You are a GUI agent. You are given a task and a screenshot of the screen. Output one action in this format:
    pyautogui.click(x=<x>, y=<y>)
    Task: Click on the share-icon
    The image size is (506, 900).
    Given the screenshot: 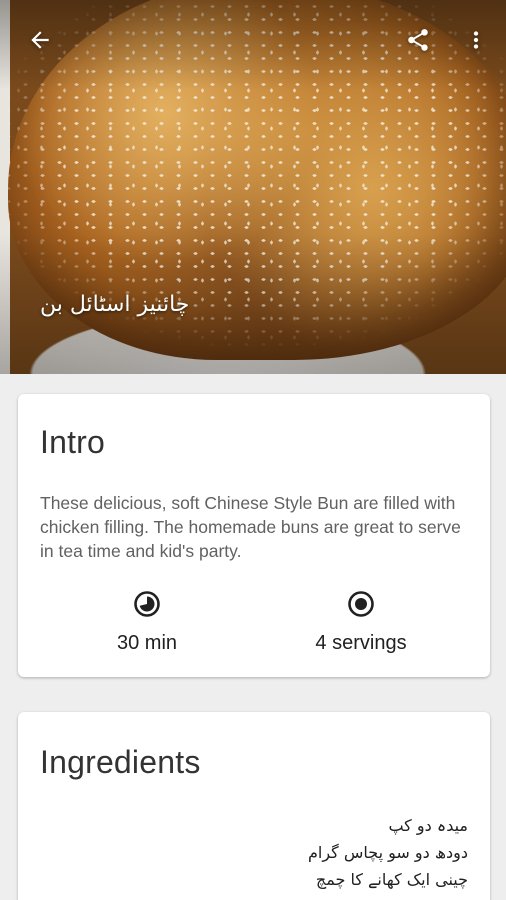 What is the action you would take?
    pyautogui.click(x=418, y=40)
    